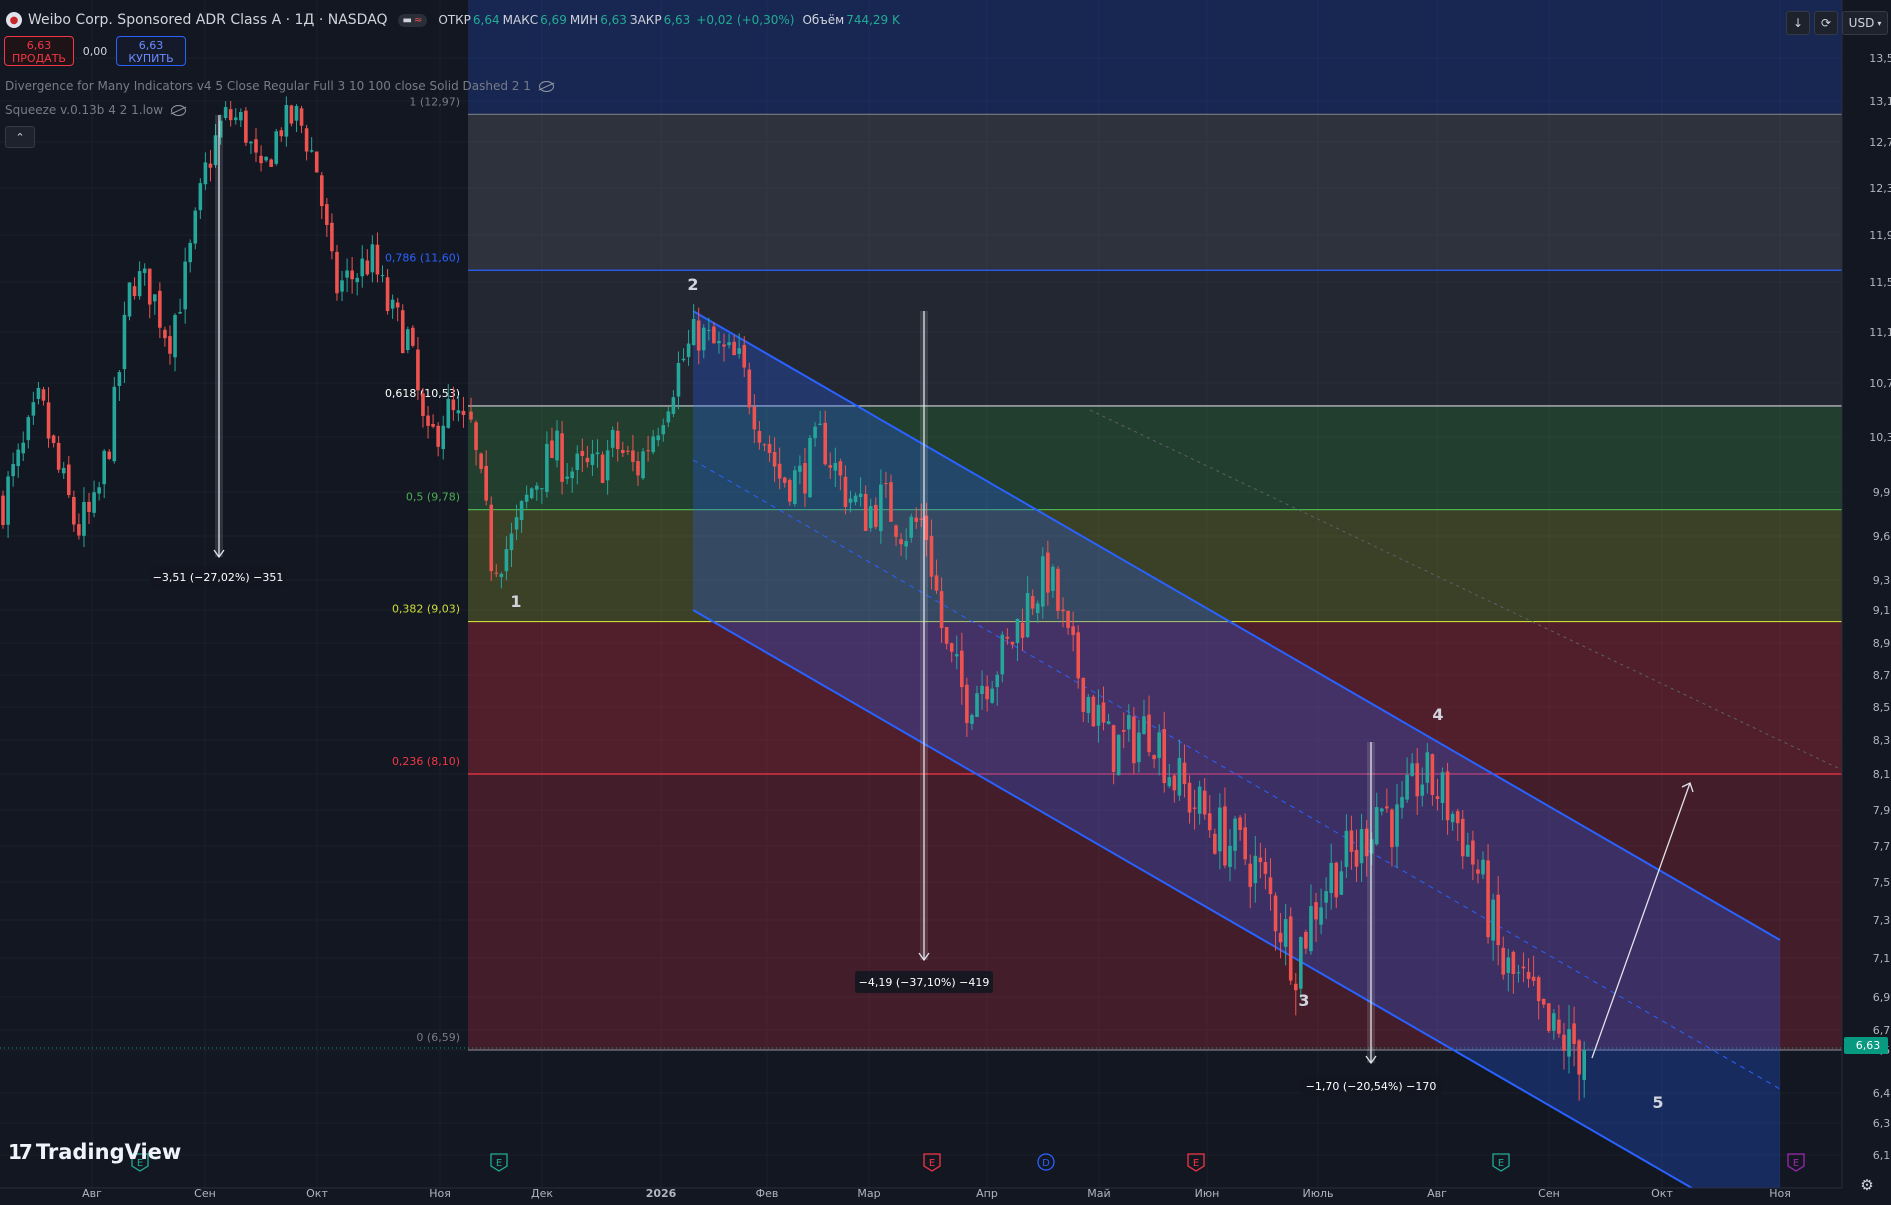  What do you see at coordinates (1882, 740) in the screenshot?
I see `price-axis-tick: 8,30` at bounding box center [1882, 740].